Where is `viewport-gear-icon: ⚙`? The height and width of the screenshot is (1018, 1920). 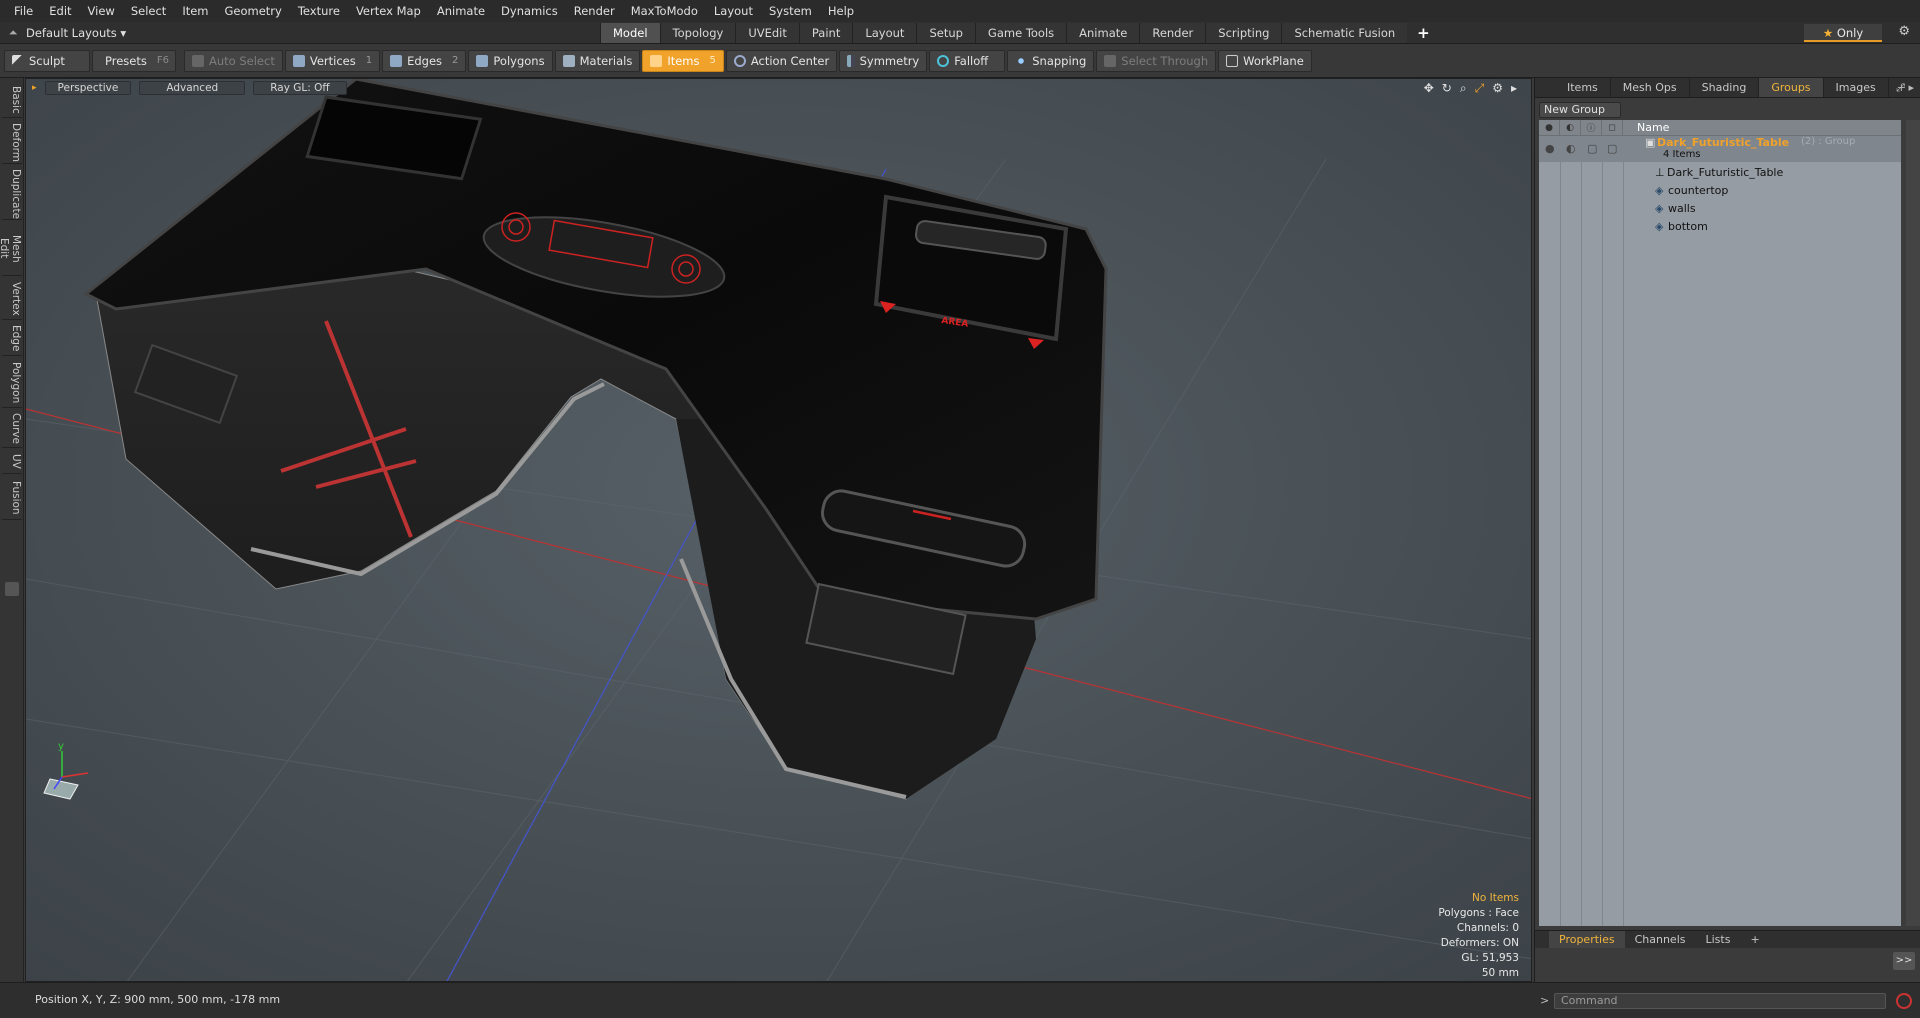 viewport-gear-icon: ⚙ is located at coordinates (1497, 88).